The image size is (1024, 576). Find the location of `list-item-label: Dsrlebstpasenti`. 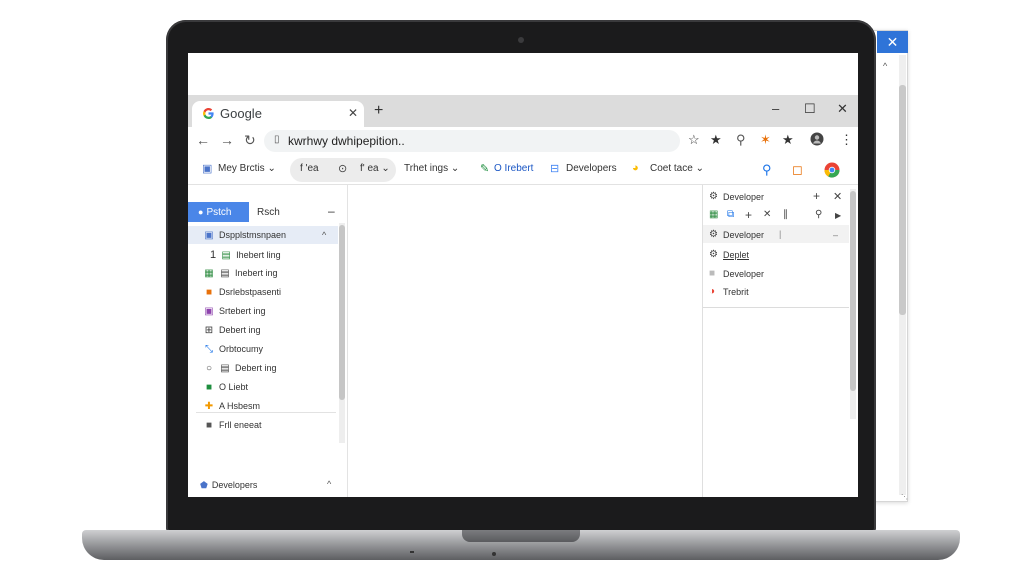

list-item-label: Dsrlebstpasenti is located at coordinates (250, 292).